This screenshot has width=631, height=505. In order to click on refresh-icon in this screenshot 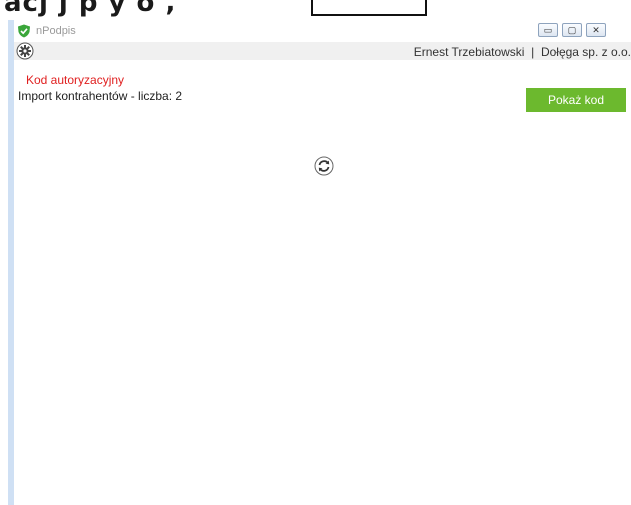, I will do `click(324, 166)`.